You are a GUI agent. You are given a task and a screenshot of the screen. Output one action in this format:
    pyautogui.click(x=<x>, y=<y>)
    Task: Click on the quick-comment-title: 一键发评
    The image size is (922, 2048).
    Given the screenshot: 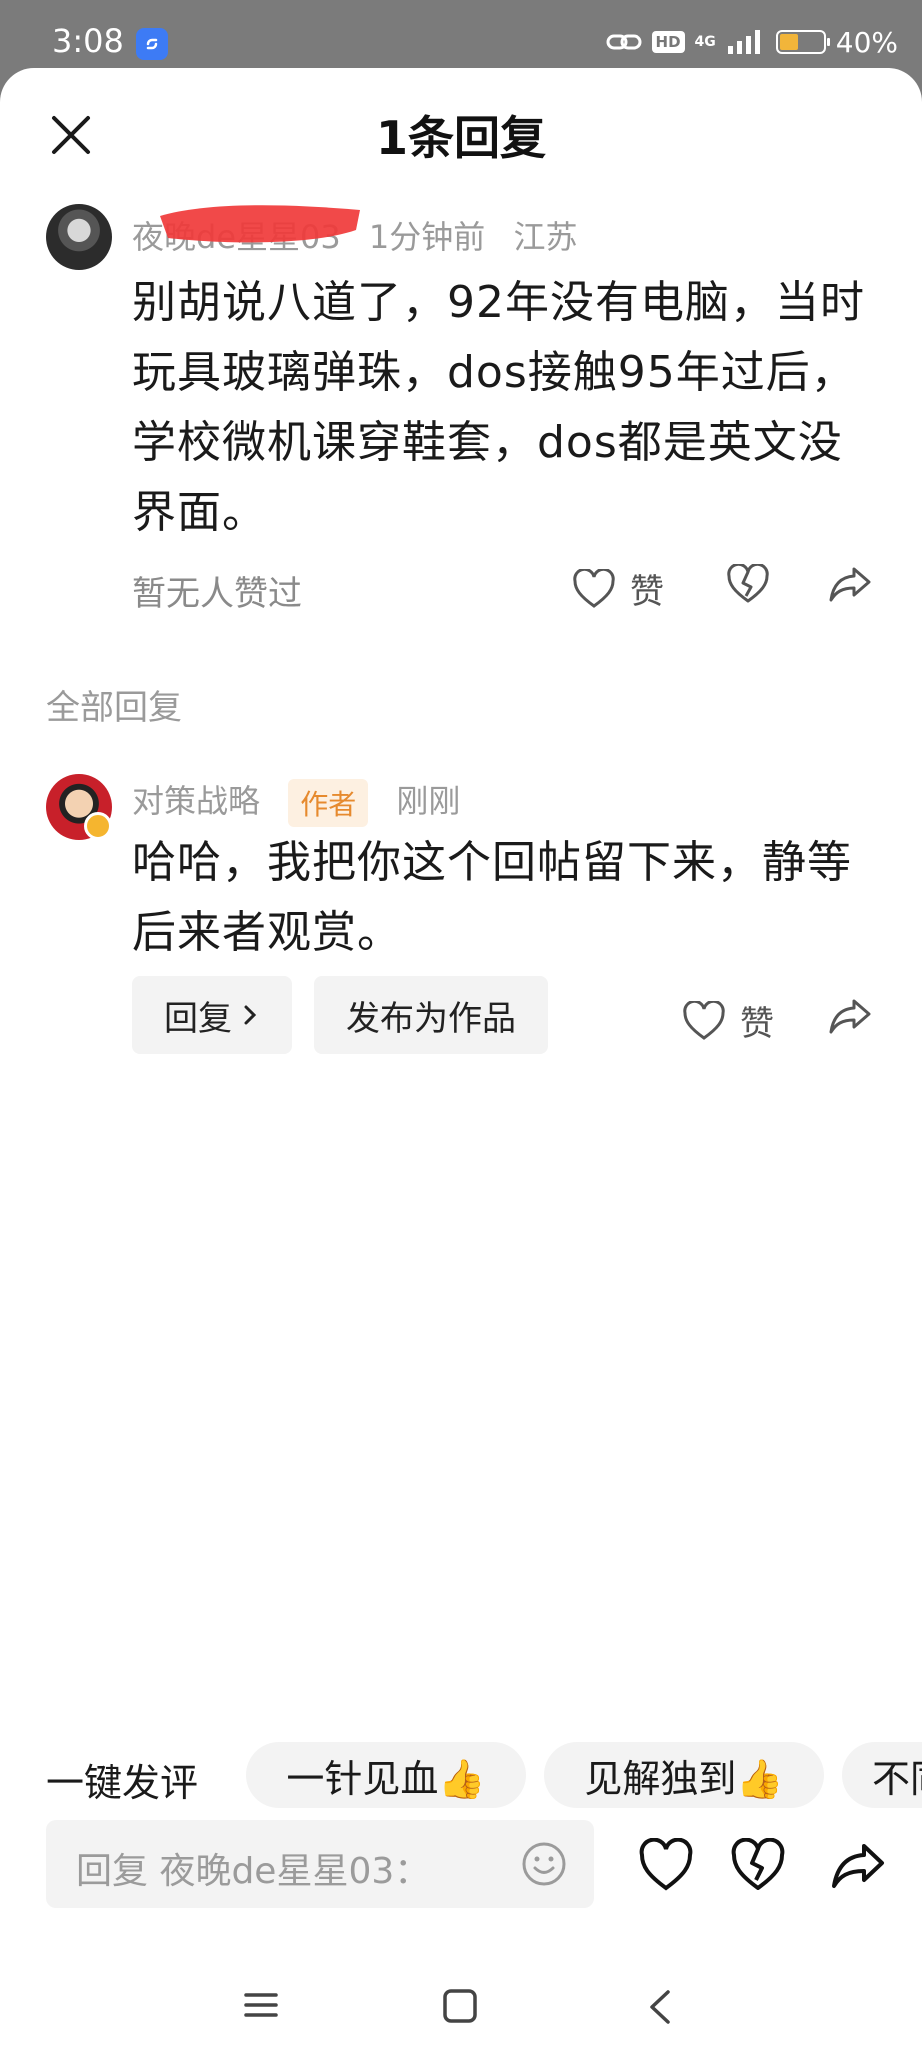 What is the action you would take?
    pyautogui.click(x=122, y=1783)
    